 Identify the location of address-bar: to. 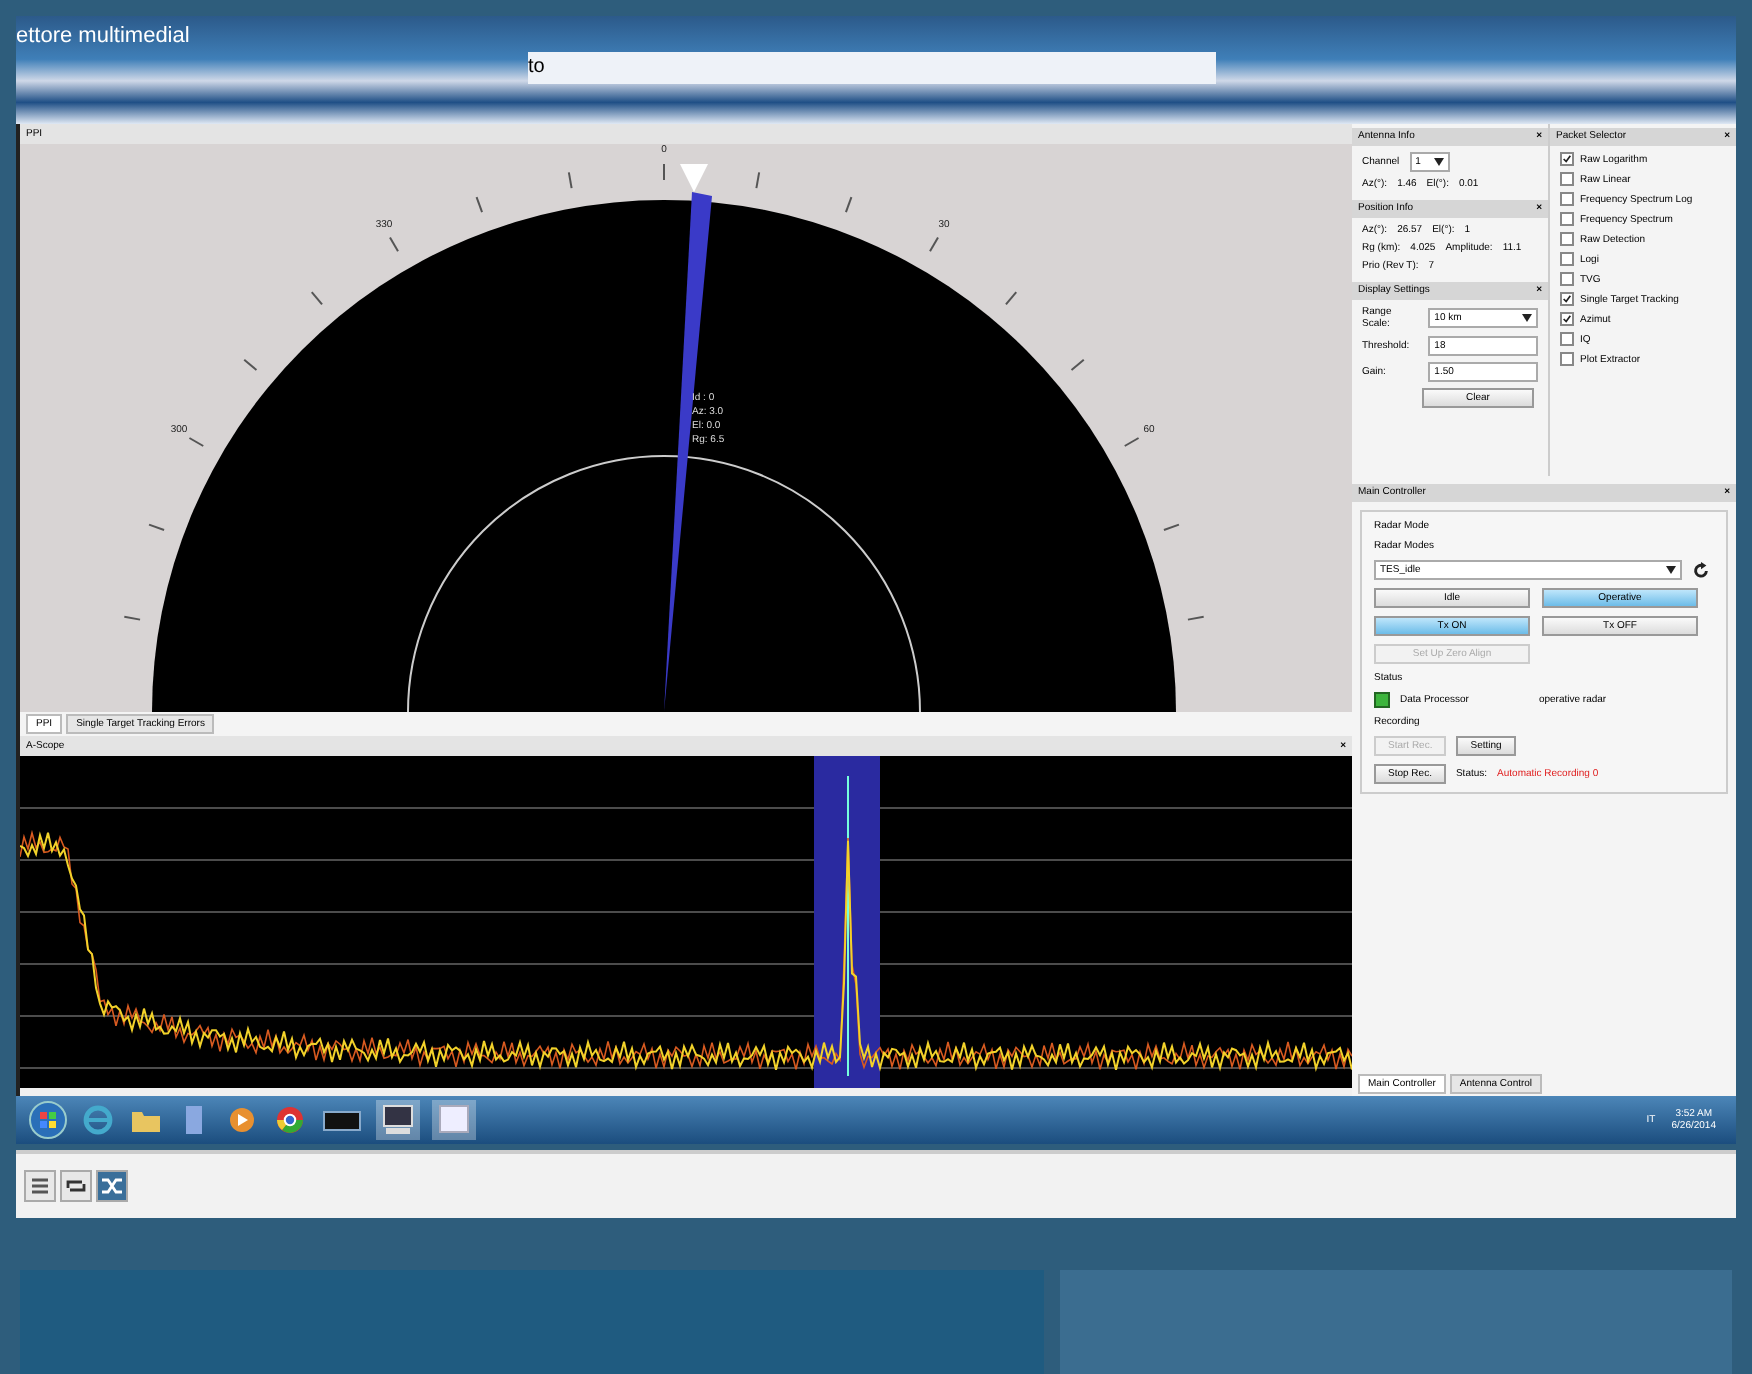
(872, 68).